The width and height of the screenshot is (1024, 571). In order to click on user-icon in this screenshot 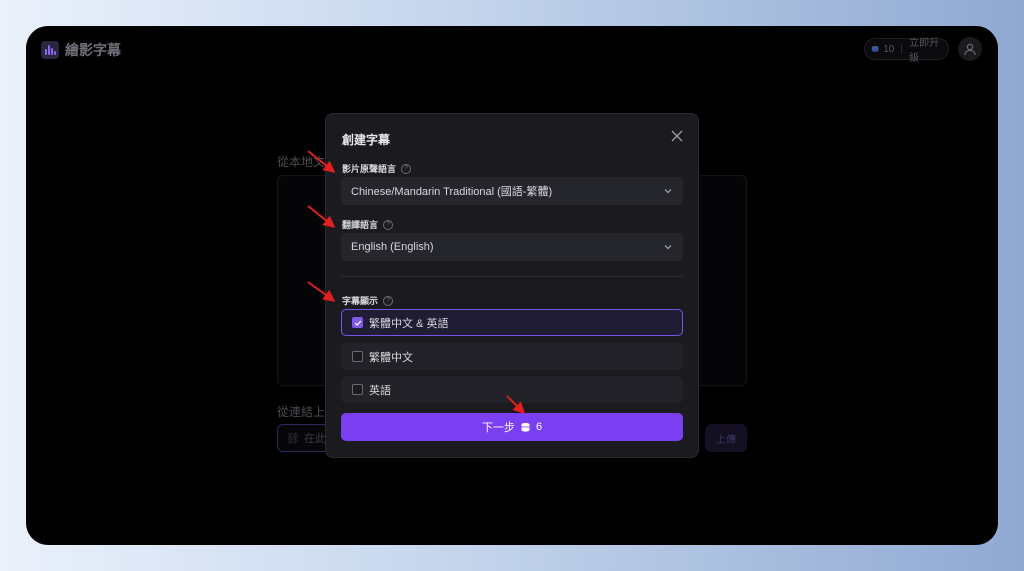, I will do `click(970, 49)`.